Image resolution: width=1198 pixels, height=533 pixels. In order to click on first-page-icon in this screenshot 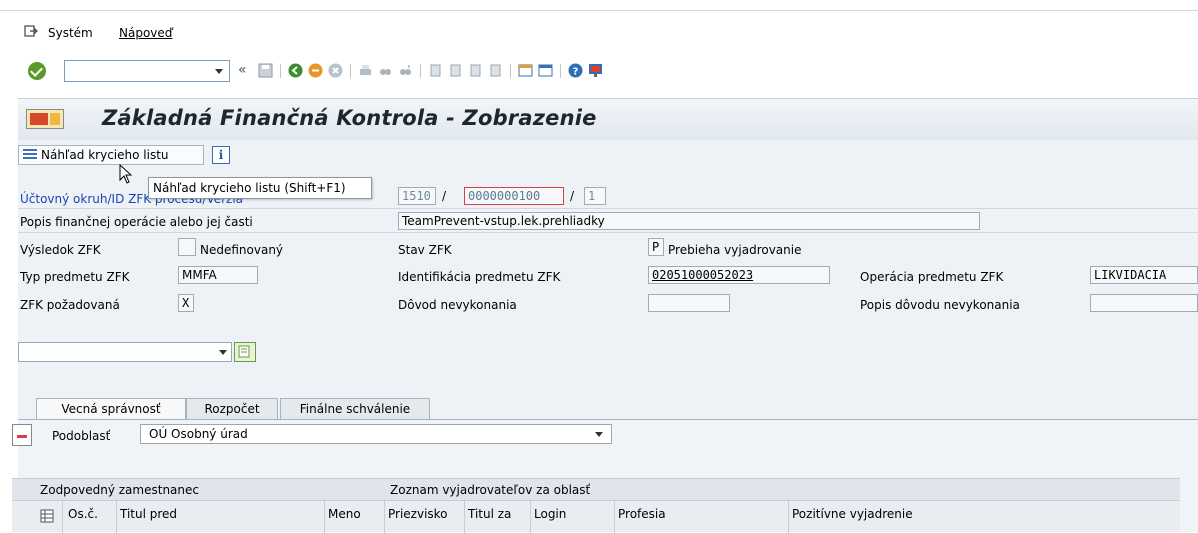, I will do `click(435, 70)`.